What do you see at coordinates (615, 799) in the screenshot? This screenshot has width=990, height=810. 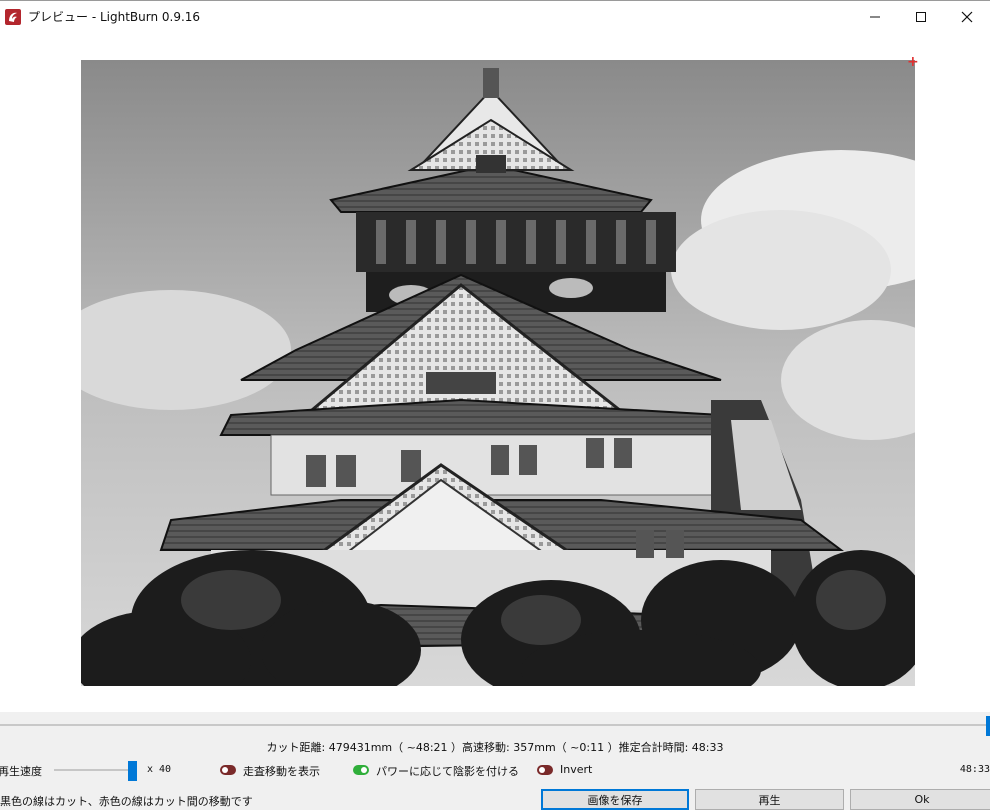 I see `save-image-button: 画像を保存` at bounding box center [615, 799].